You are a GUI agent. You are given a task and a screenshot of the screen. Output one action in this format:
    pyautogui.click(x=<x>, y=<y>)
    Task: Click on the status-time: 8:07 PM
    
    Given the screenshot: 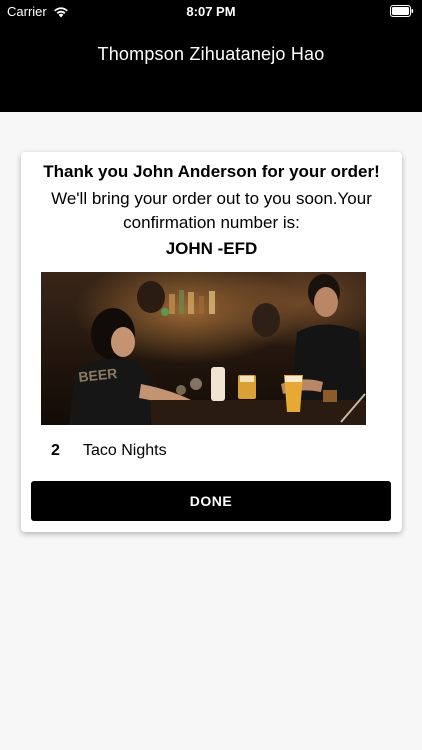 What is the action you would take?
    pyautogui.click(x=211, y=11)
    